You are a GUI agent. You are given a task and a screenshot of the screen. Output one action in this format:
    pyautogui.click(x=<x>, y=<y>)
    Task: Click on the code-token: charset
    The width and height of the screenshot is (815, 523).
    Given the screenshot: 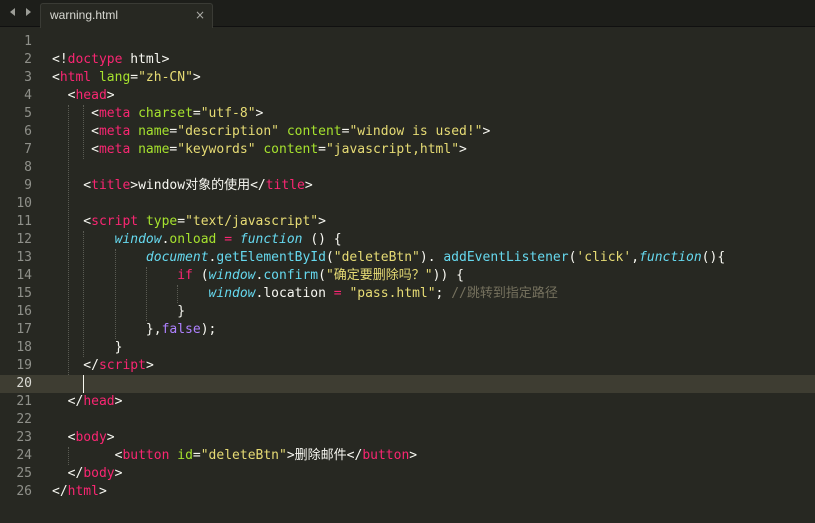 What is the action you would take?
    pyautogui.click(x=165, y=113)
    